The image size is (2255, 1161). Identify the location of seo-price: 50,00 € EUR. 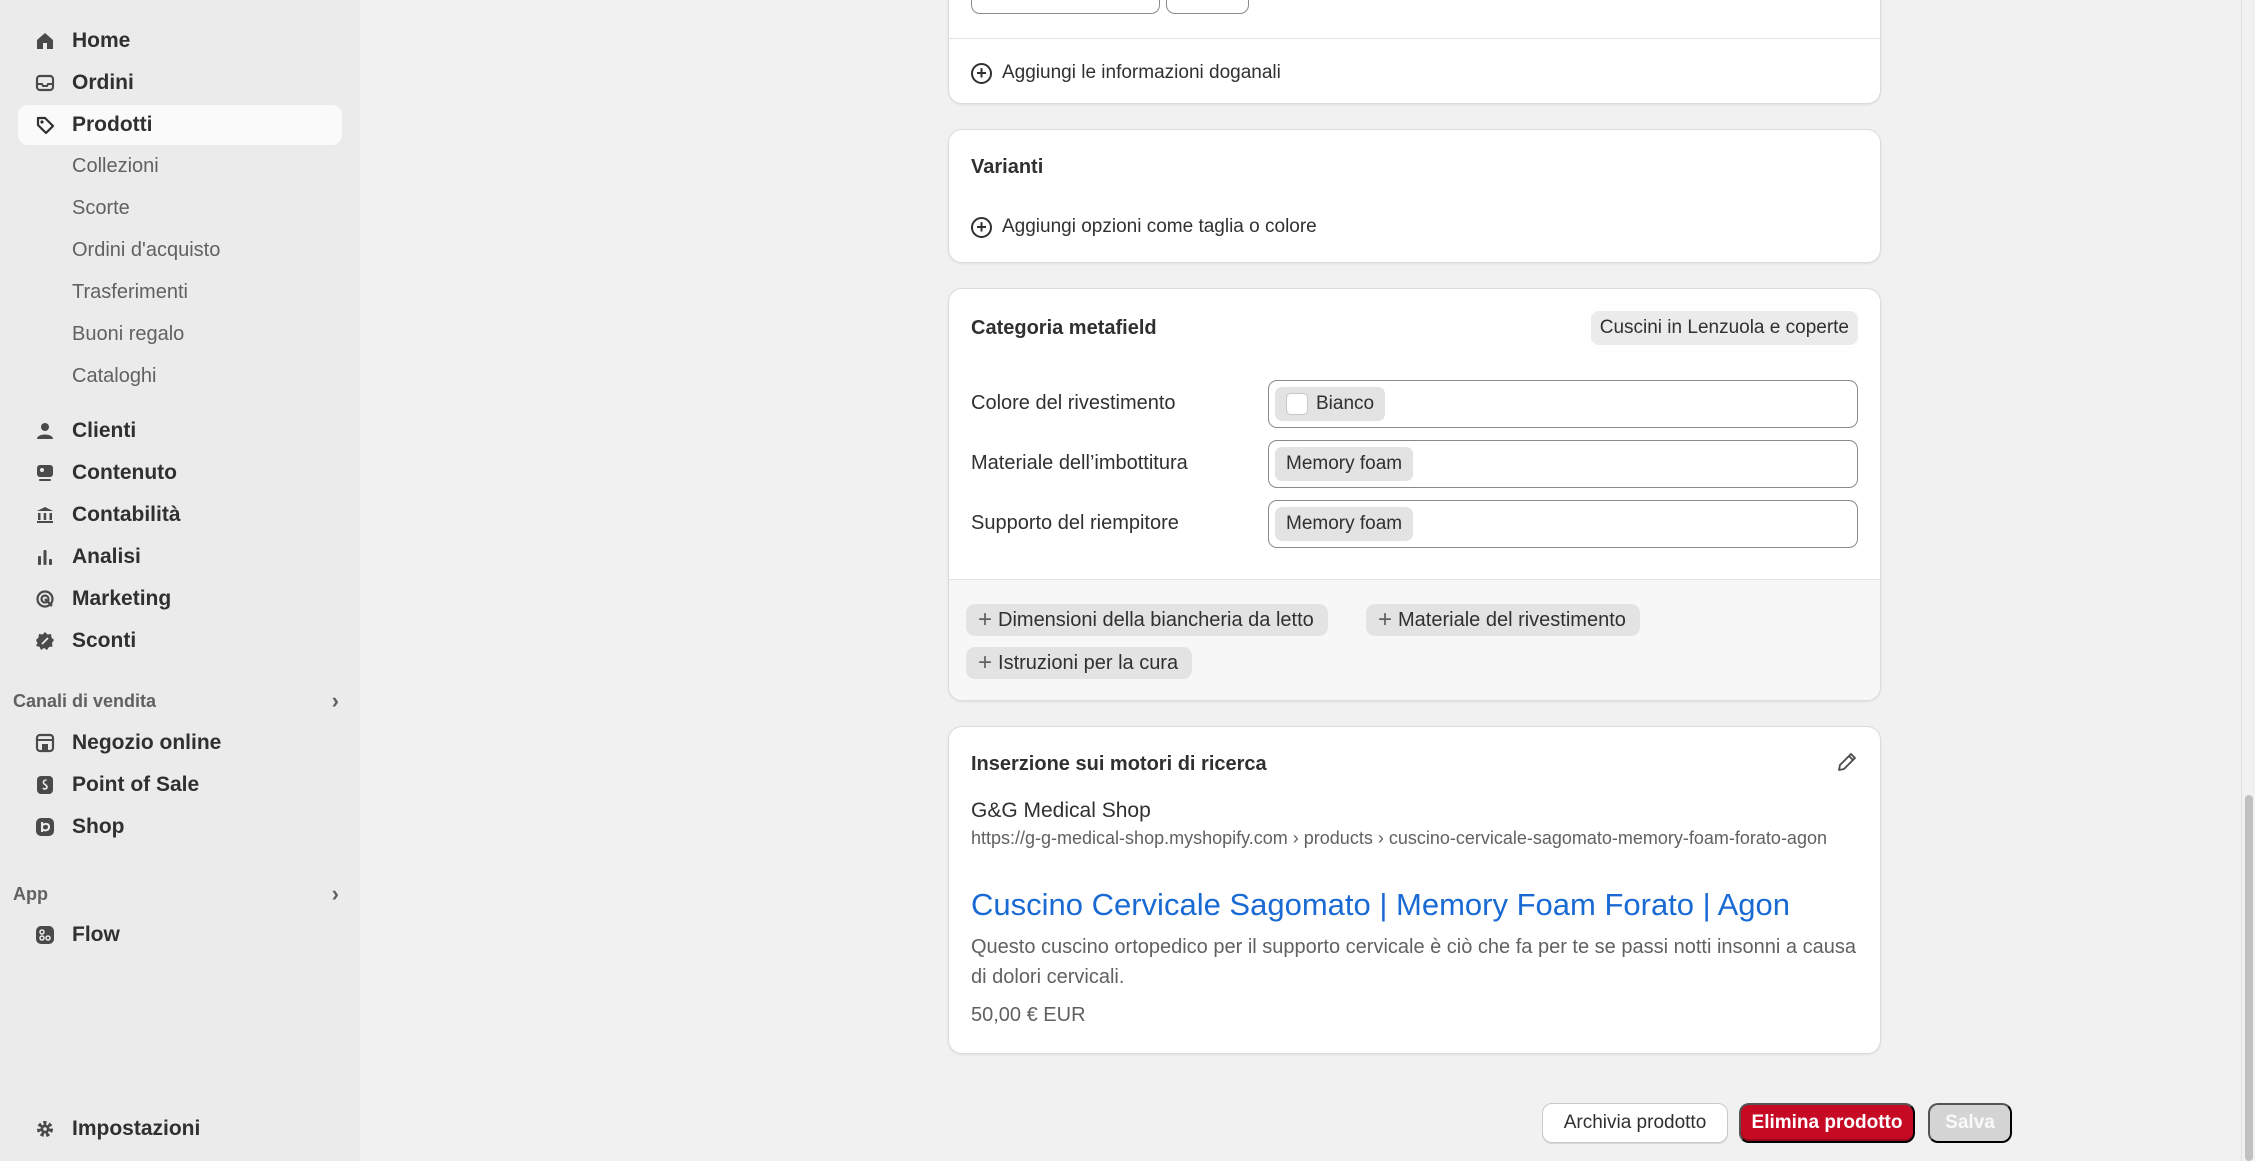
(1028, 1015).